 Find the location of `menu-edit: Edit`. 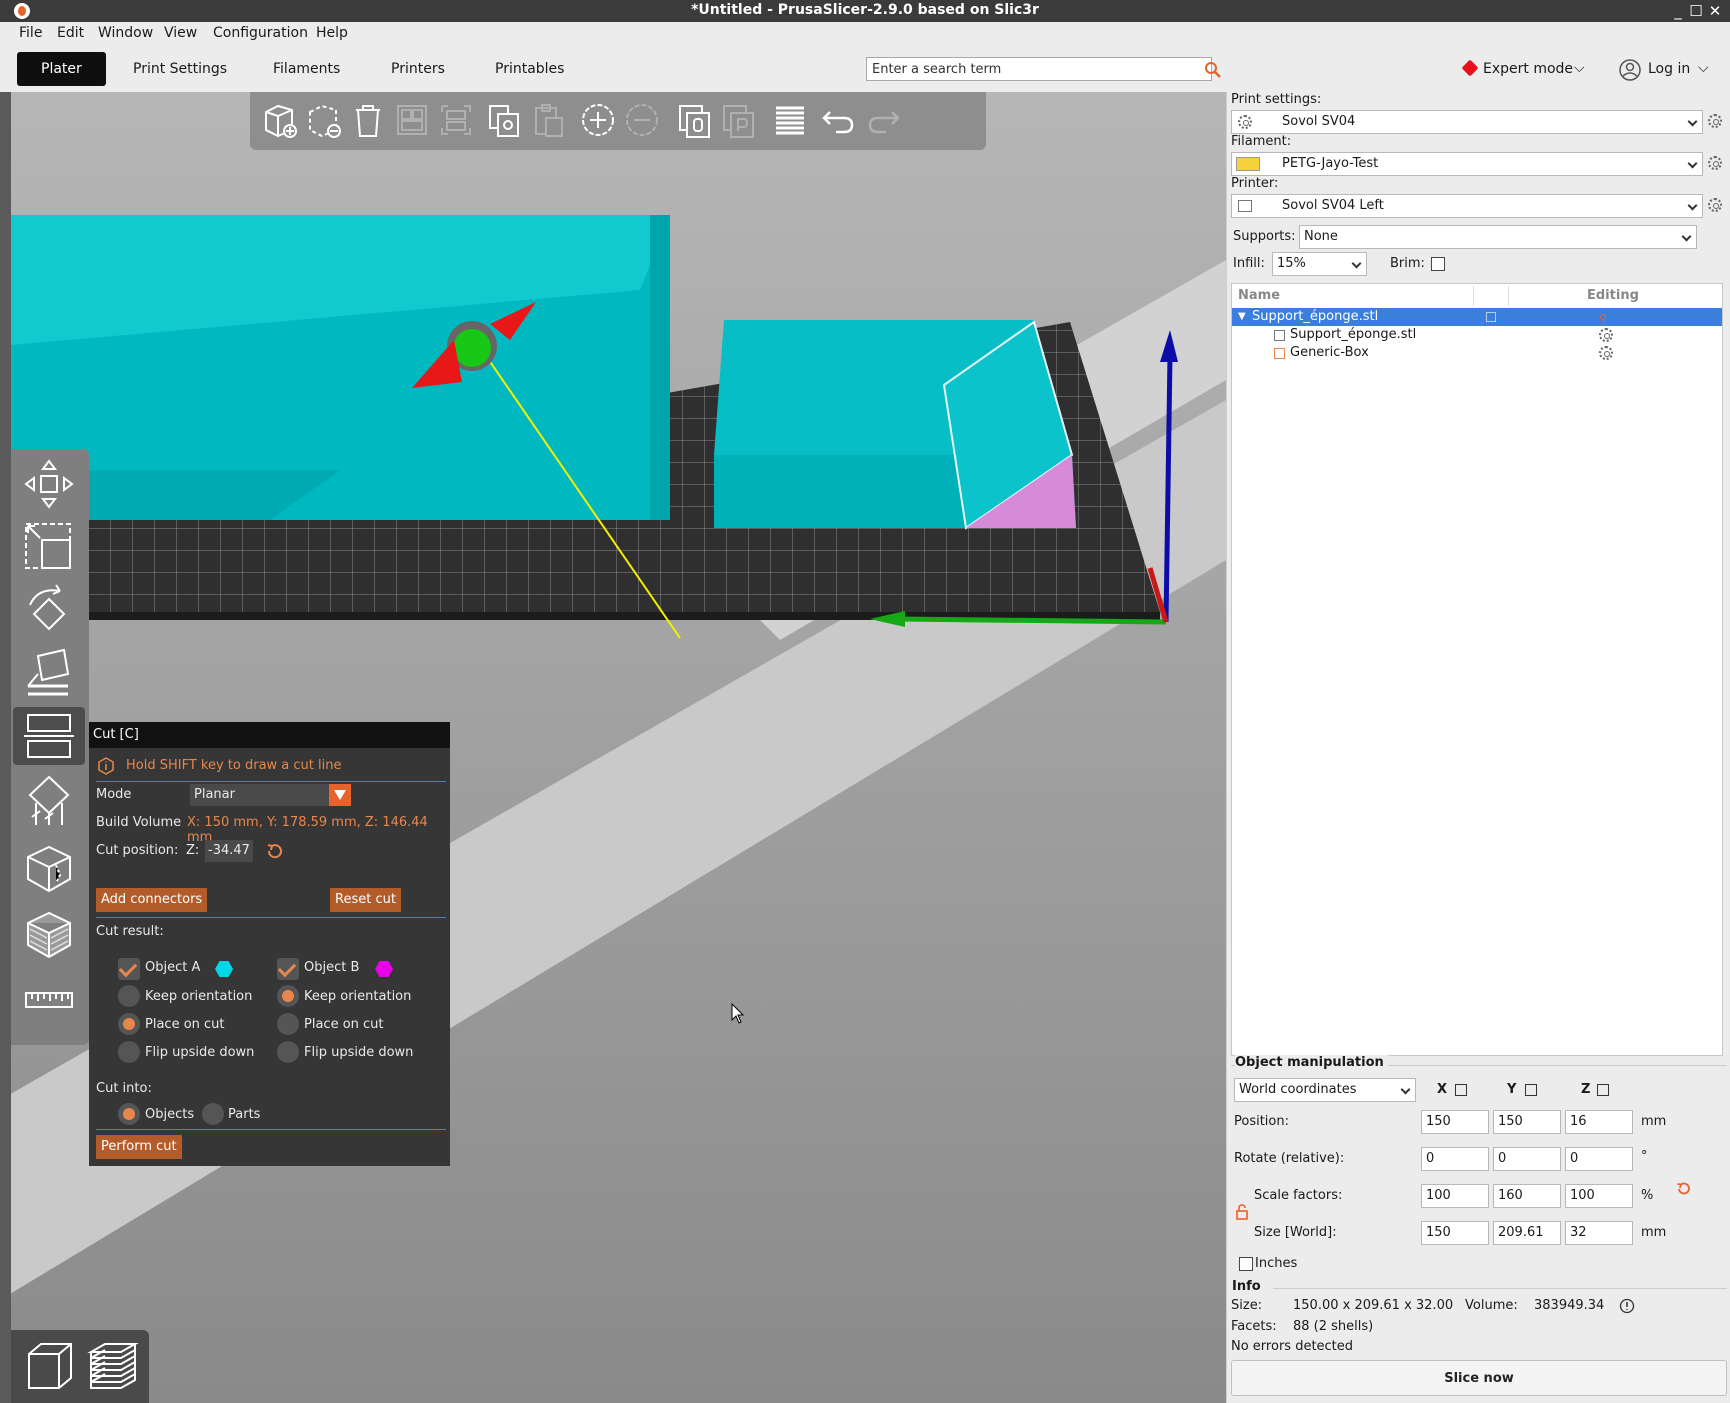

menu-edit: Edit is located at coordinates (70, 33).